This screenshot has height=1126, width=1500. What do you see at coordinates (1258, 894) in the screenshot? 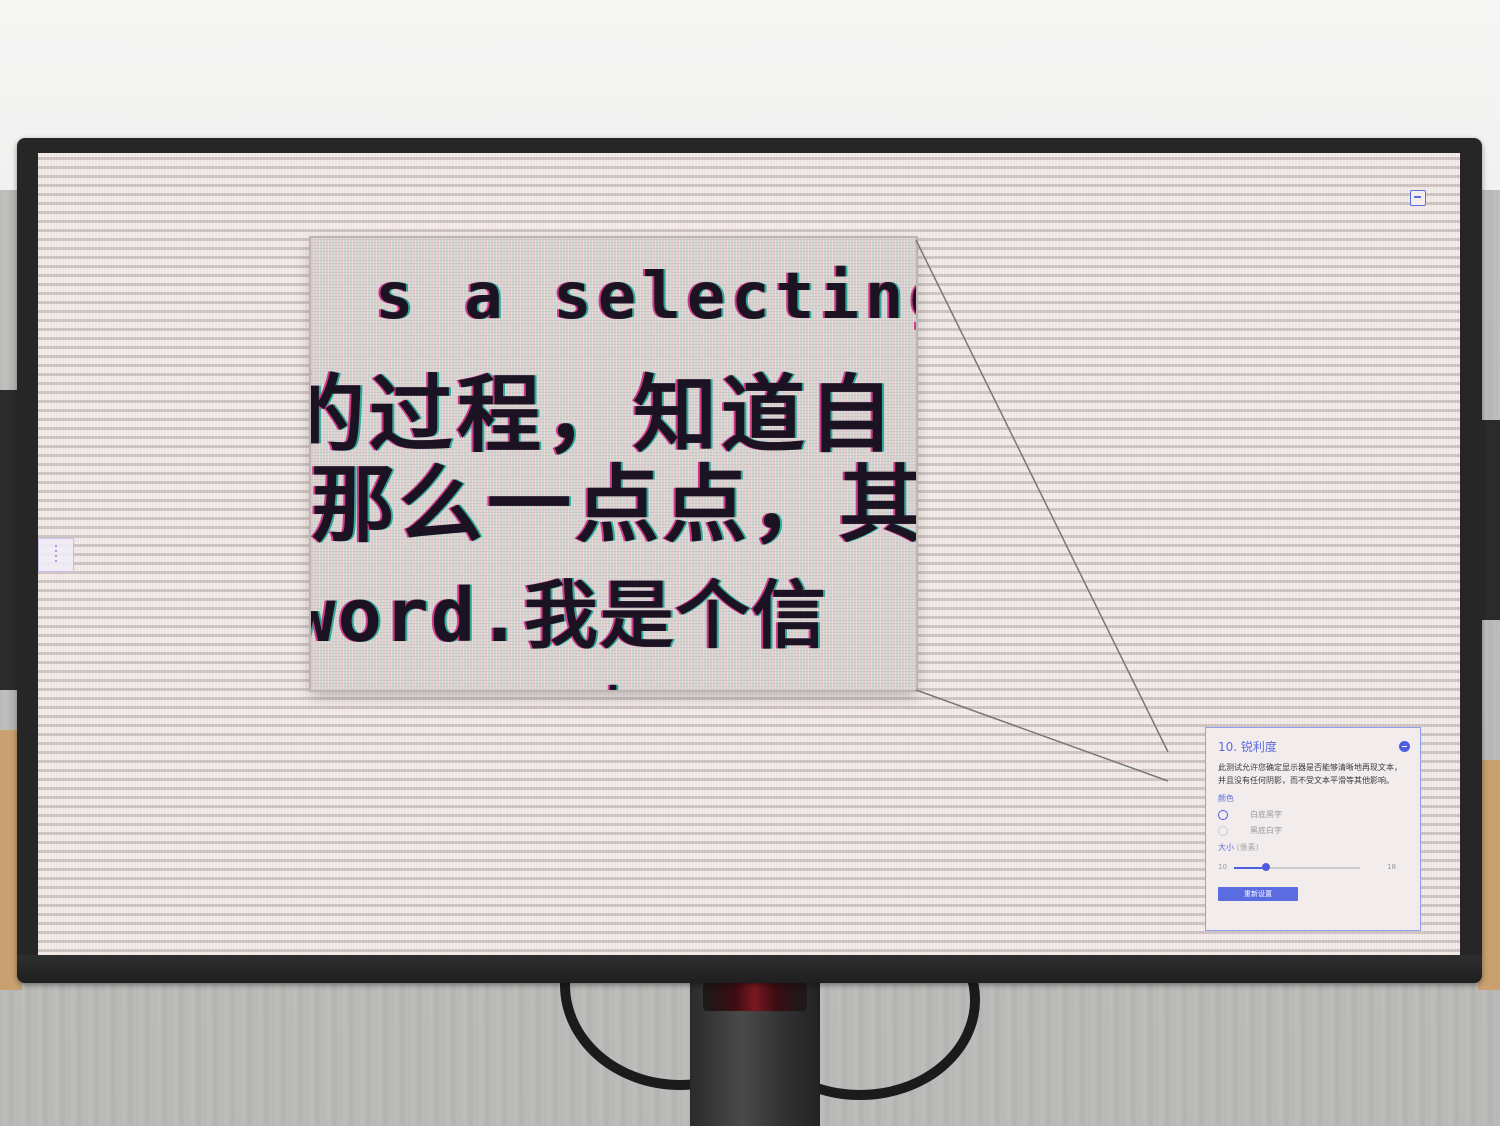
I see `reset-button: 重新设置` at bounding box center [1258, 894].